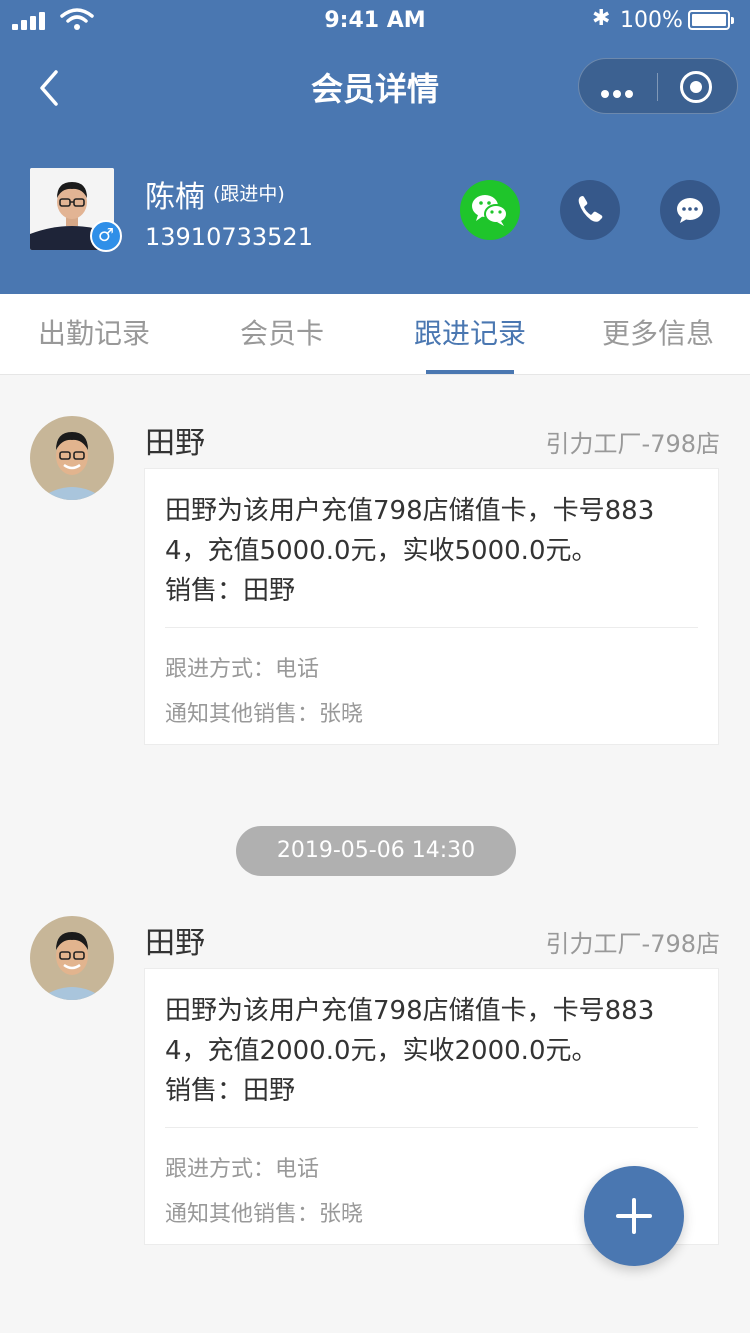  I want to click on target-icon, so click(696, 87).